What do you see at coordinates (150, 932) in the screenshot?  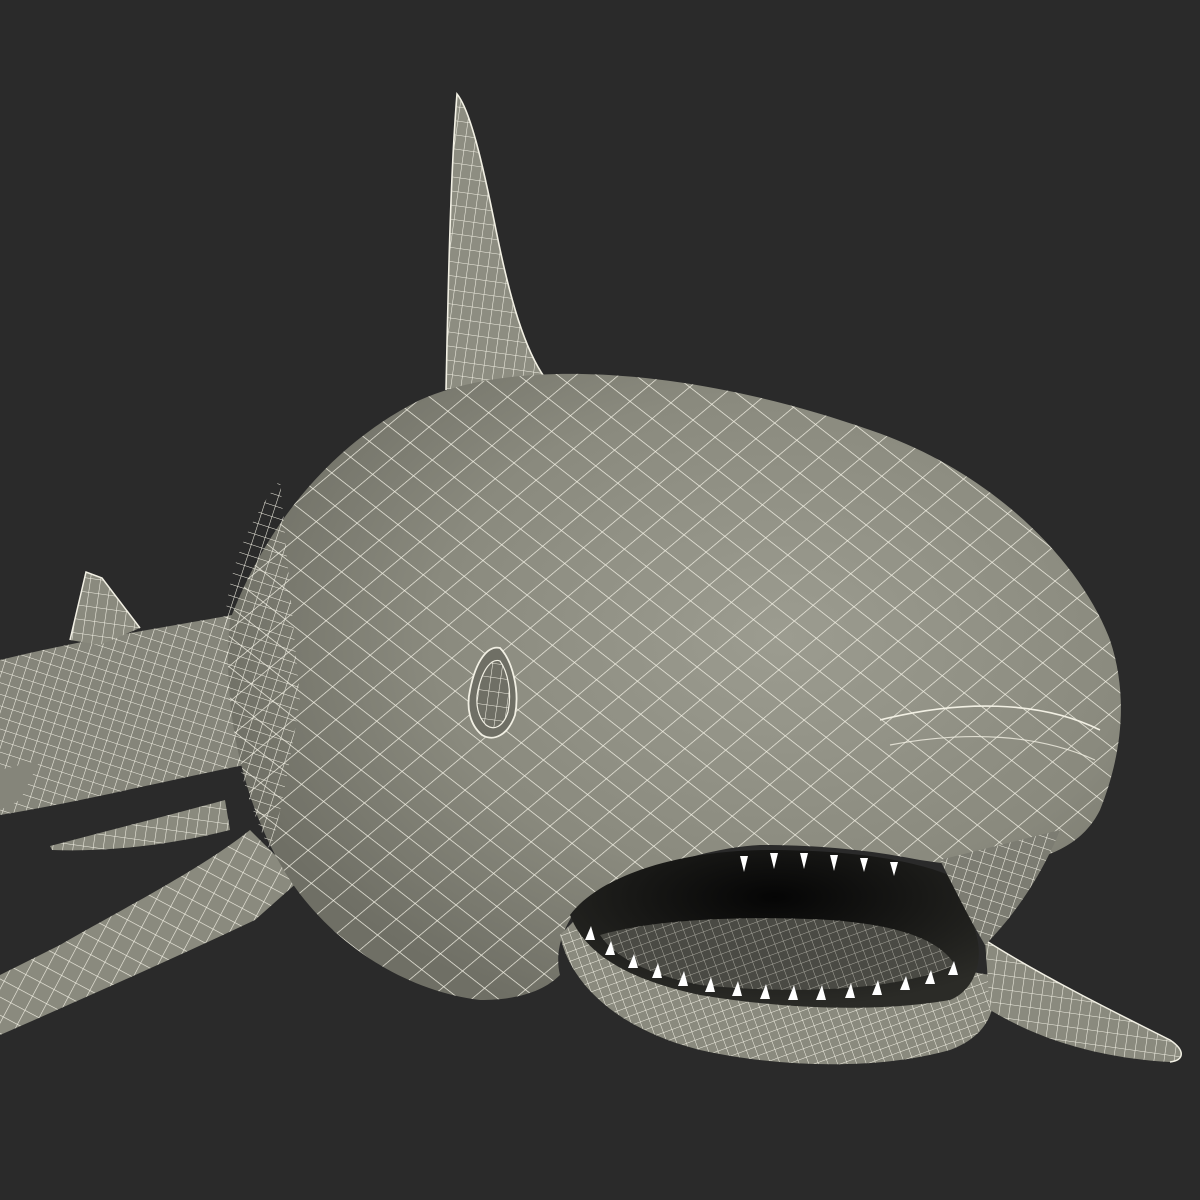 I see `pectoral-fin-left` at bounding box center [150, 932].